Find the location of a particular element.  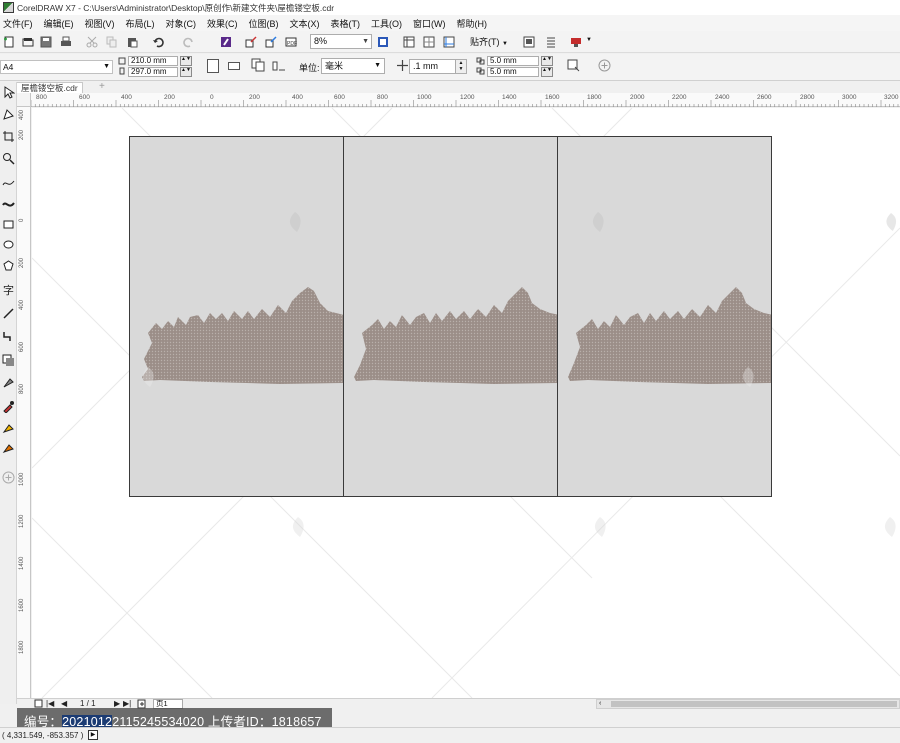

current-page-icon is located at coordinates (279, 66).